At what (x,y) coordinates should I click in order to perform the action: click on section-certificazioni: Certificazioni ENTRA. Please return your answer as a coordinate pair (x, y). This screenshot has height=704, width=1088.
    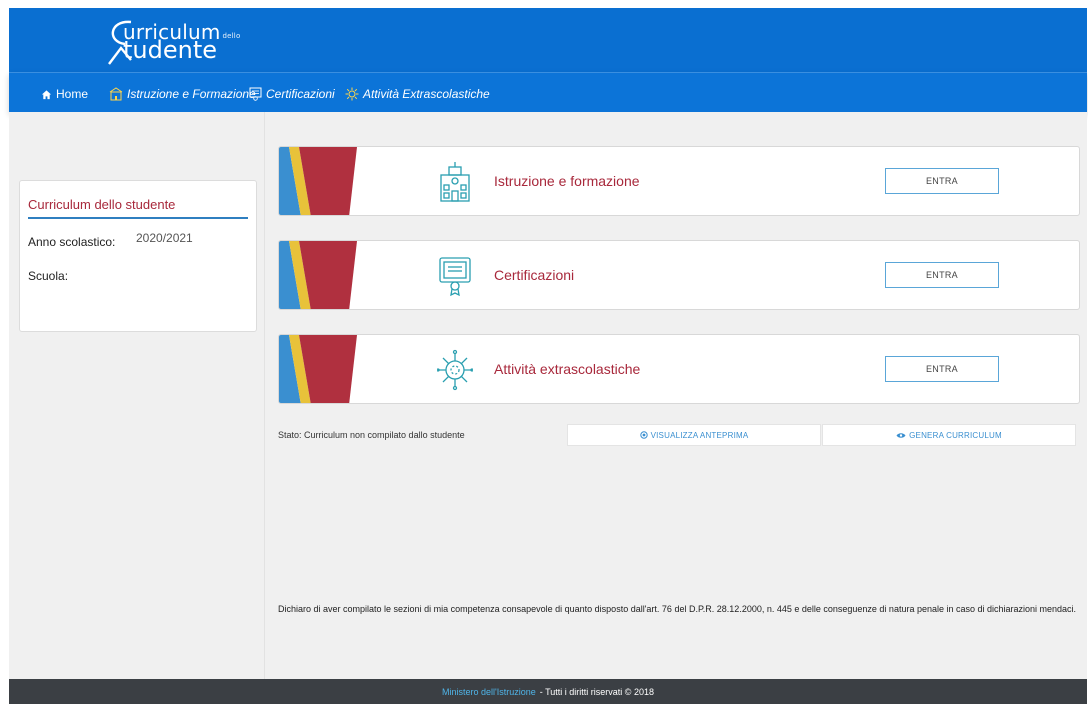
    Looking at the image, I should click on (679, 275).